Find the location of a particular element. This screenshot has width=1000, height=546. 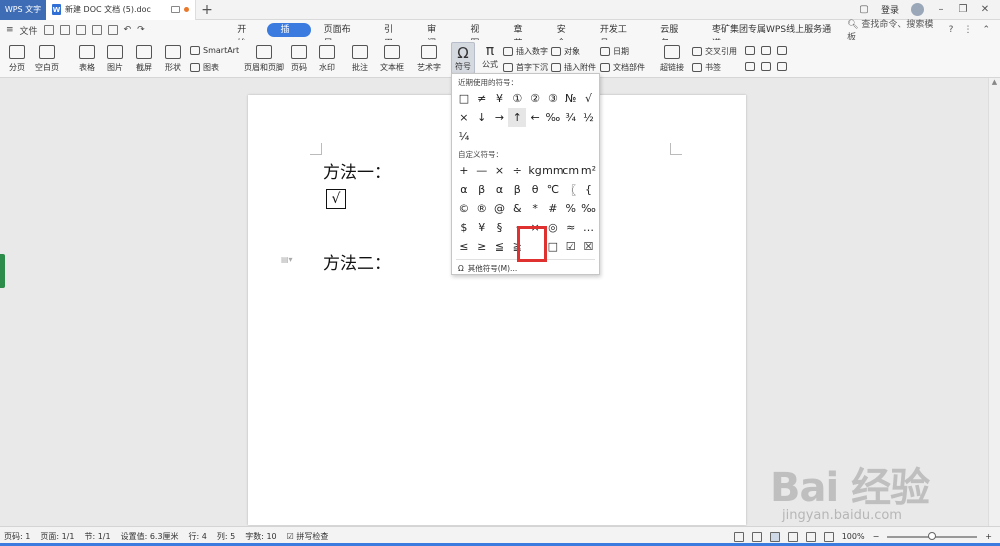

zoom-in-button: + is located at coordinates (988, 536).